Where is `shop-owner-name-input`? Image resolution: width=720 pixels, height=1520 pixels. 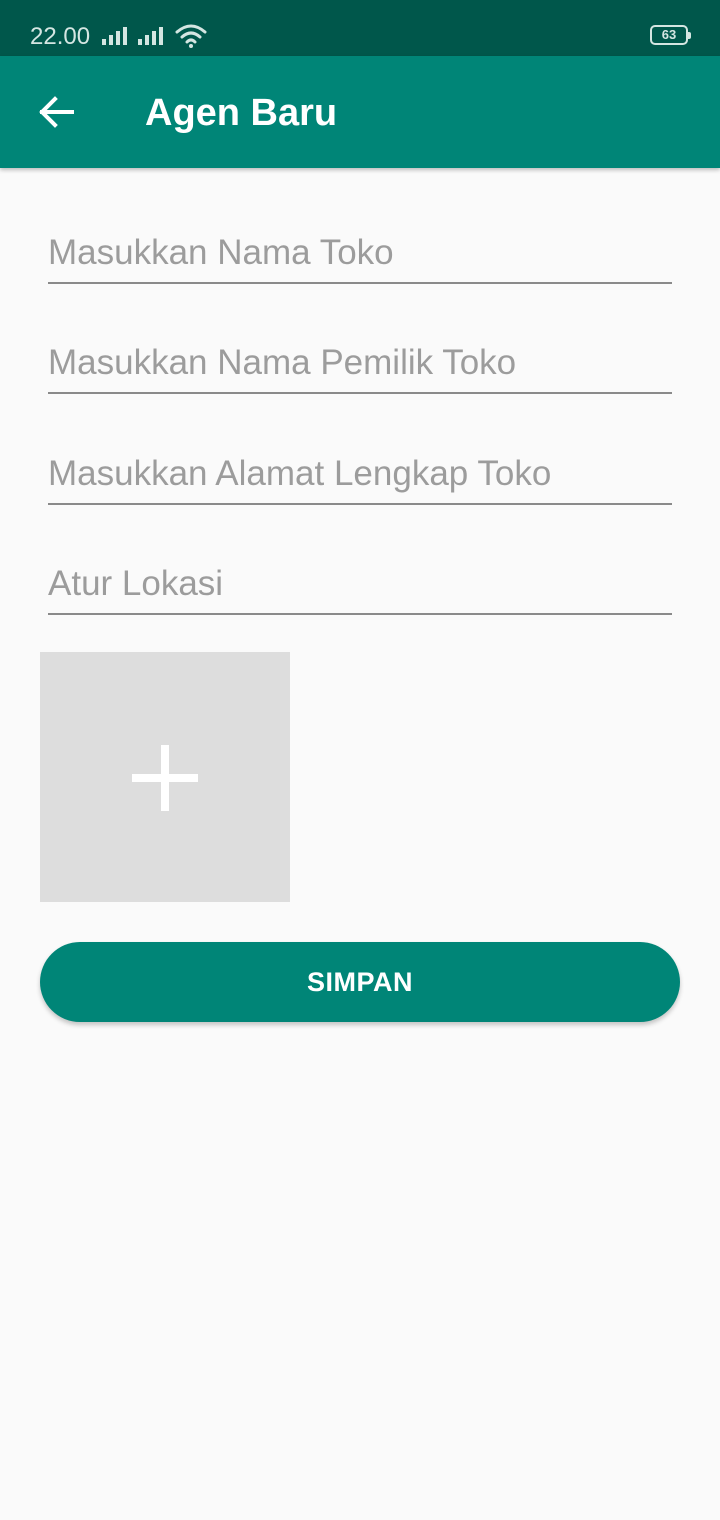
shop-owner-name-input is located at coordinates (360, 364).